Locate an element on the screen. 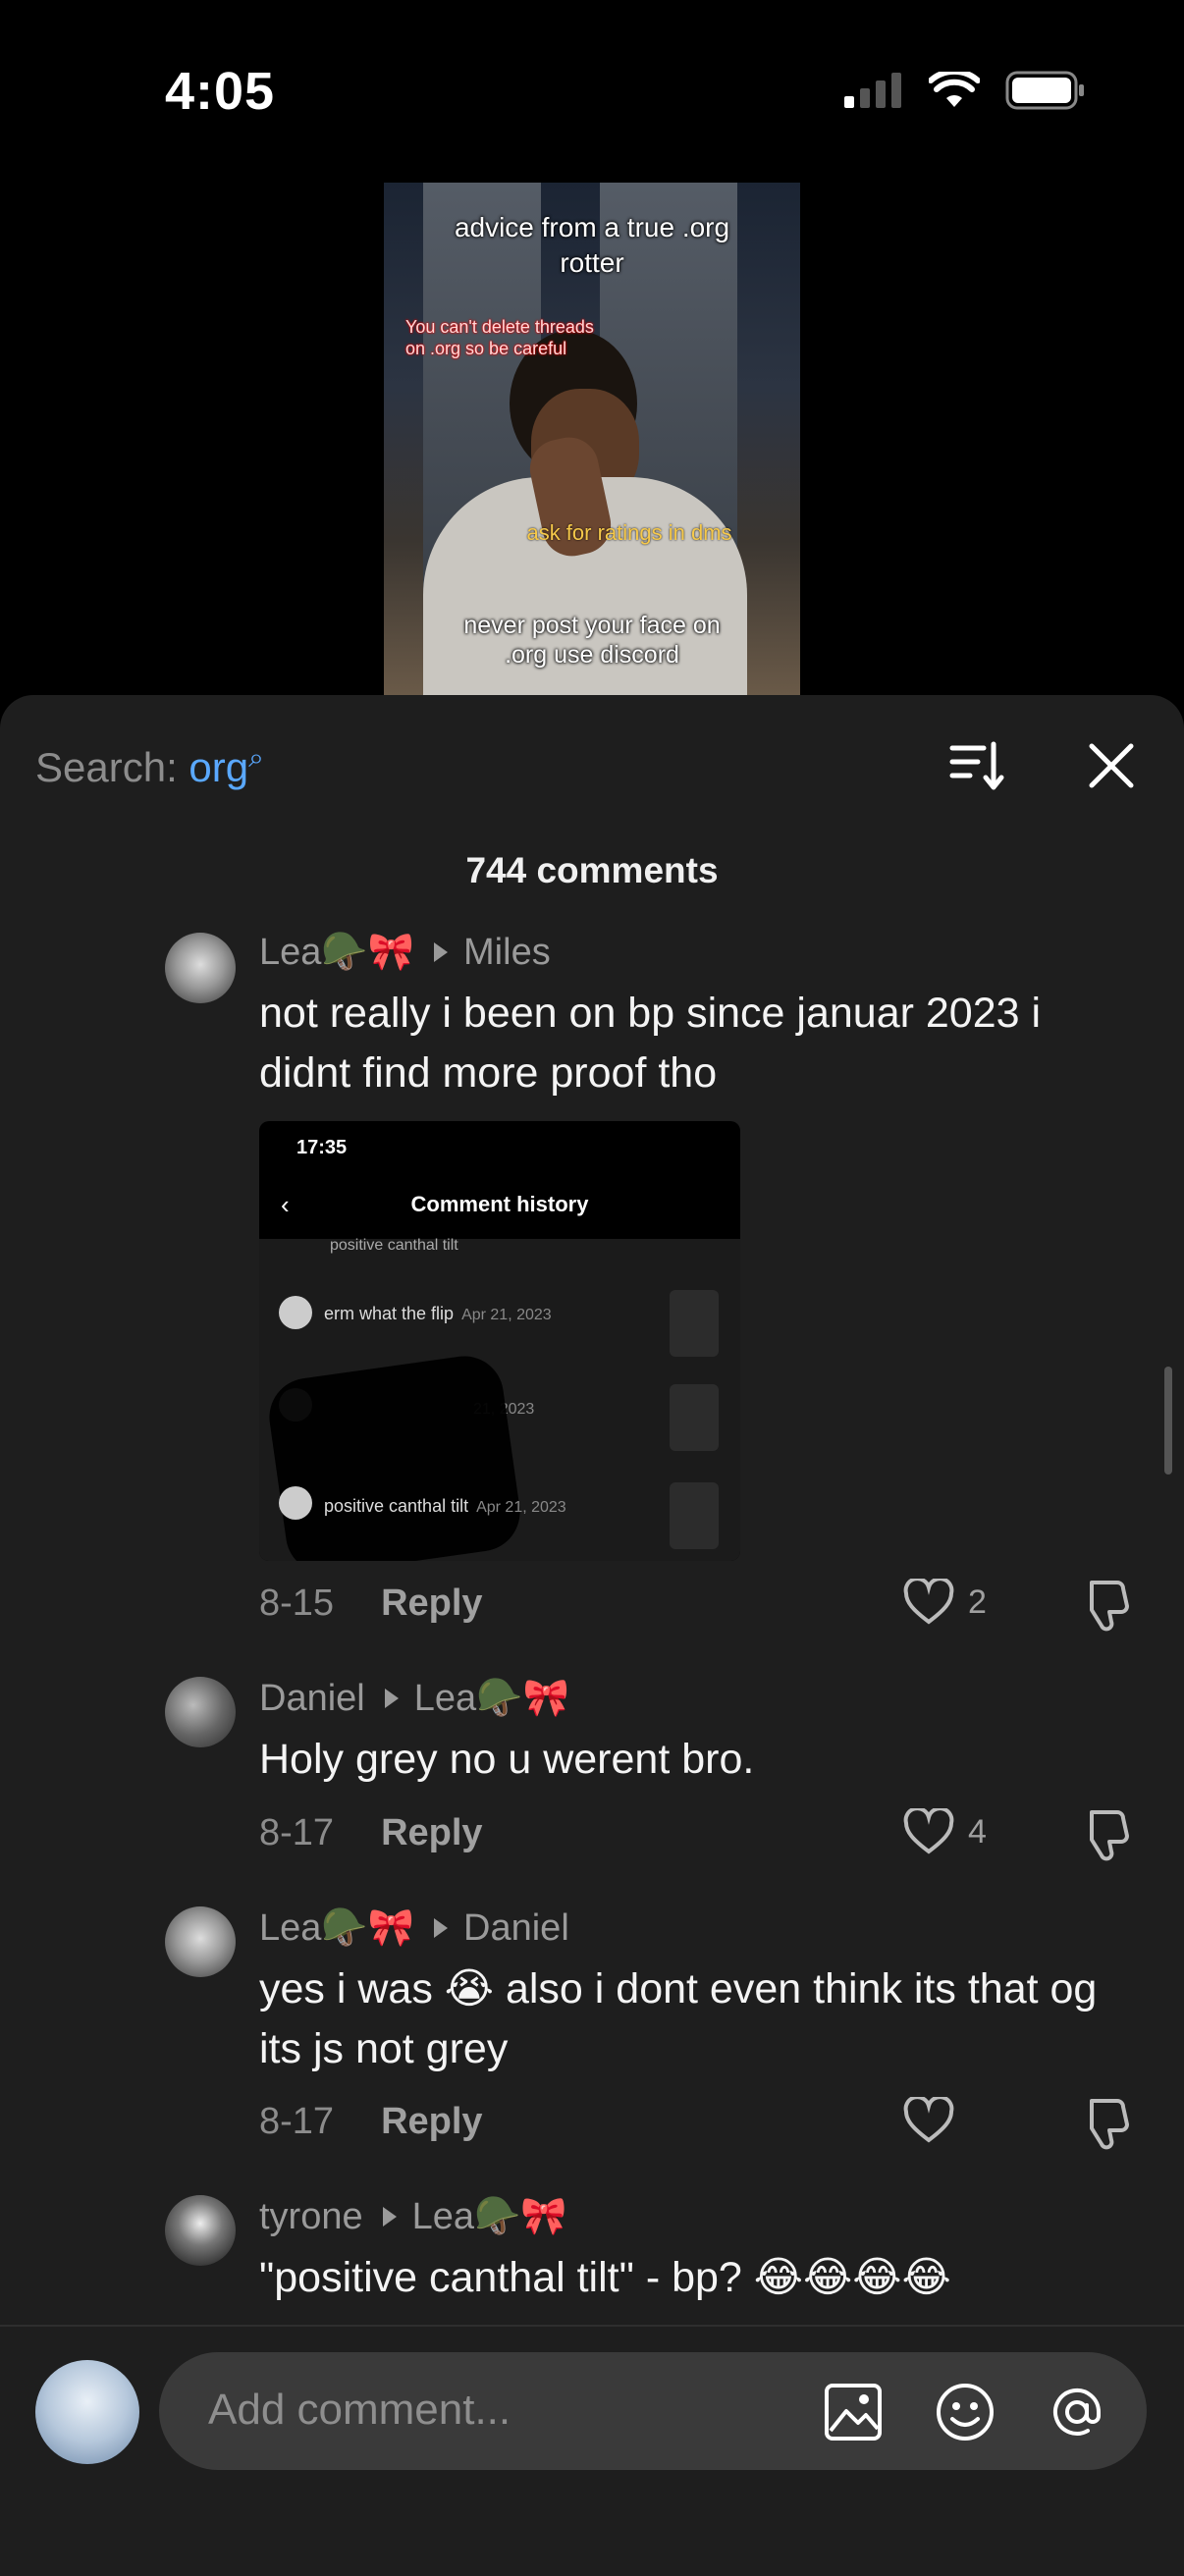  close-icon is located at coordinates (1111, 765).